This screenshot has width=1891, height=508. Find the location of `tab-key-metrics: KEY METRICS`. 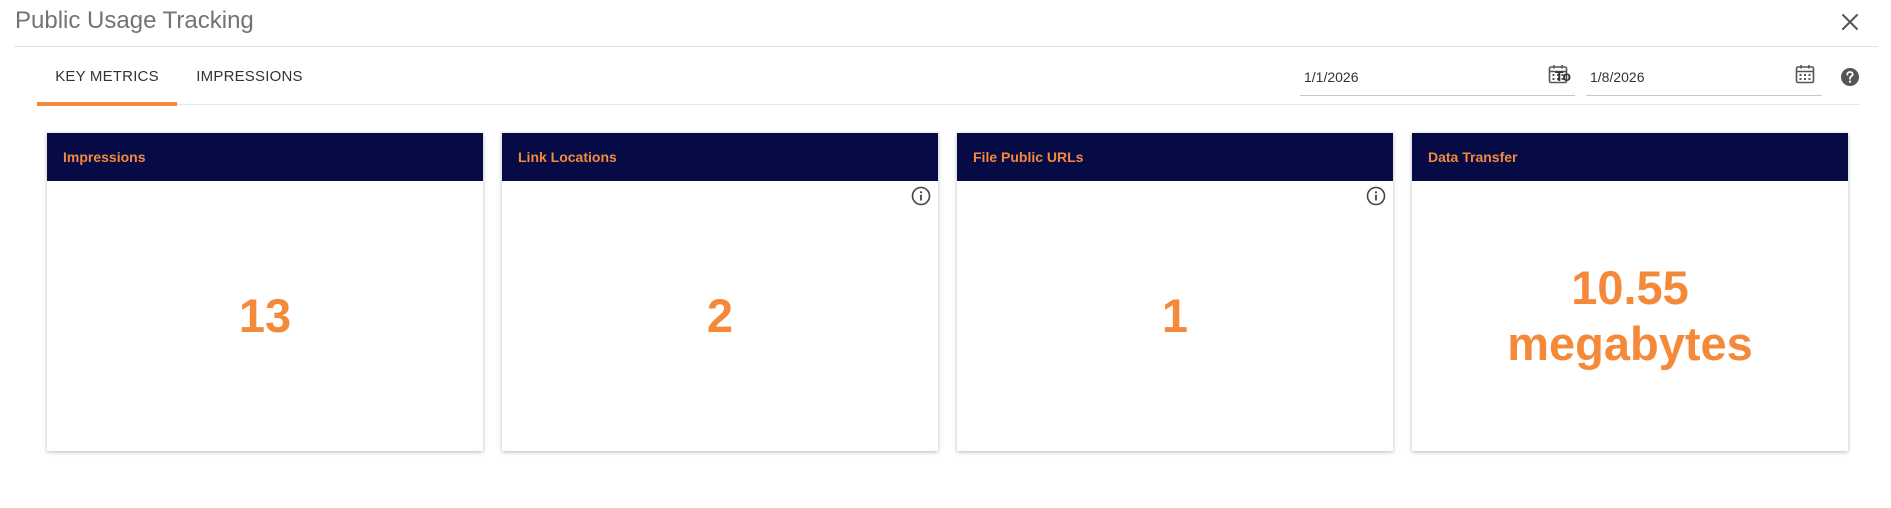

tab-key-metrics: KEY METRICS is located at coordinates (107, 76).